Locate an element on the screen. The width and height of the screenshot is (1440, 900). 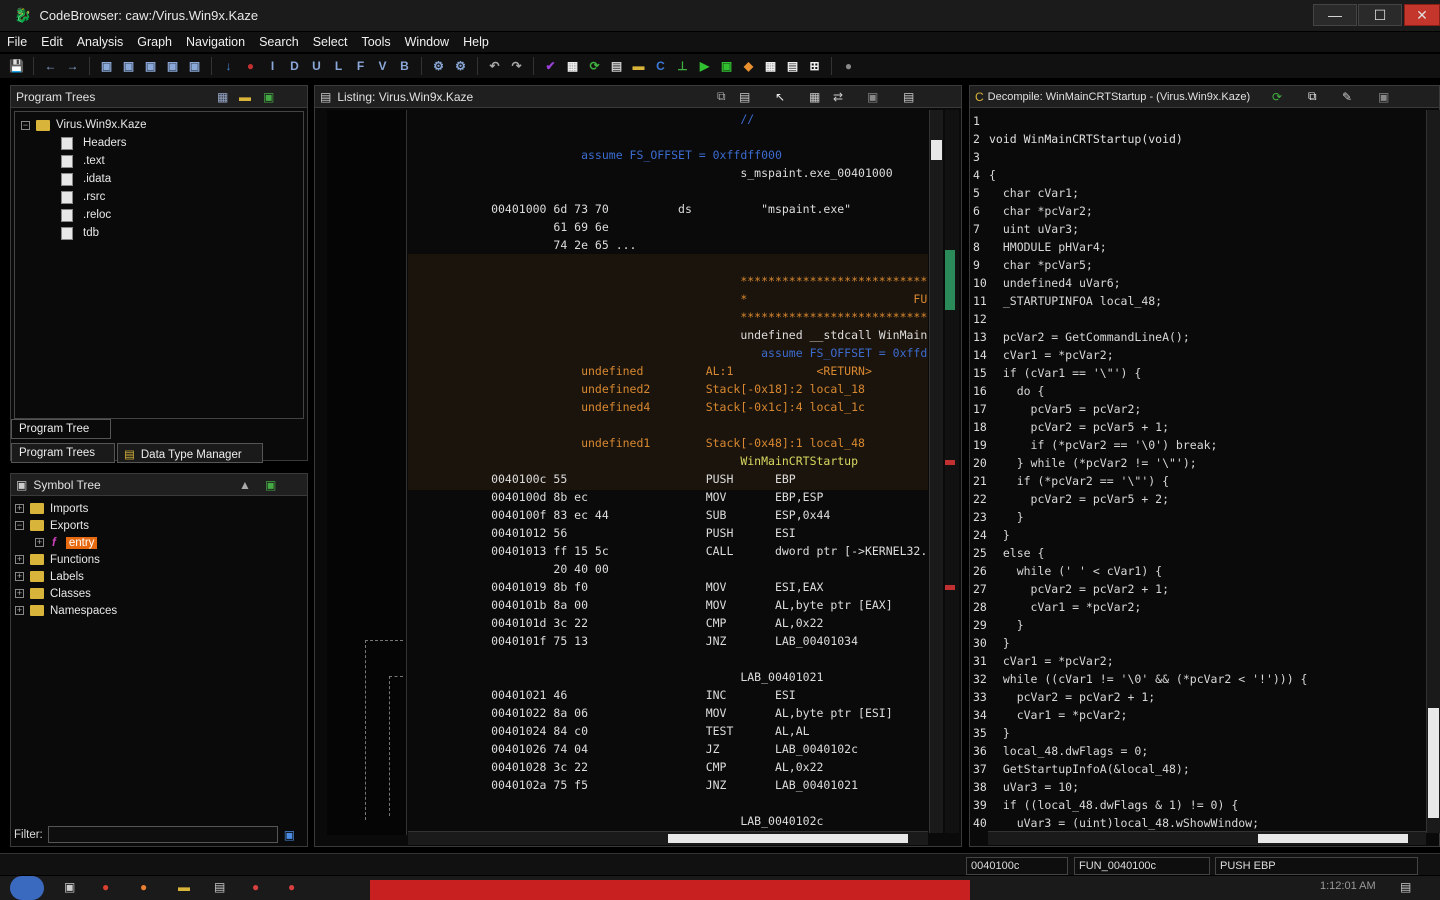
listing-line: LAB_00401021 is located at coordinates (668, 677).